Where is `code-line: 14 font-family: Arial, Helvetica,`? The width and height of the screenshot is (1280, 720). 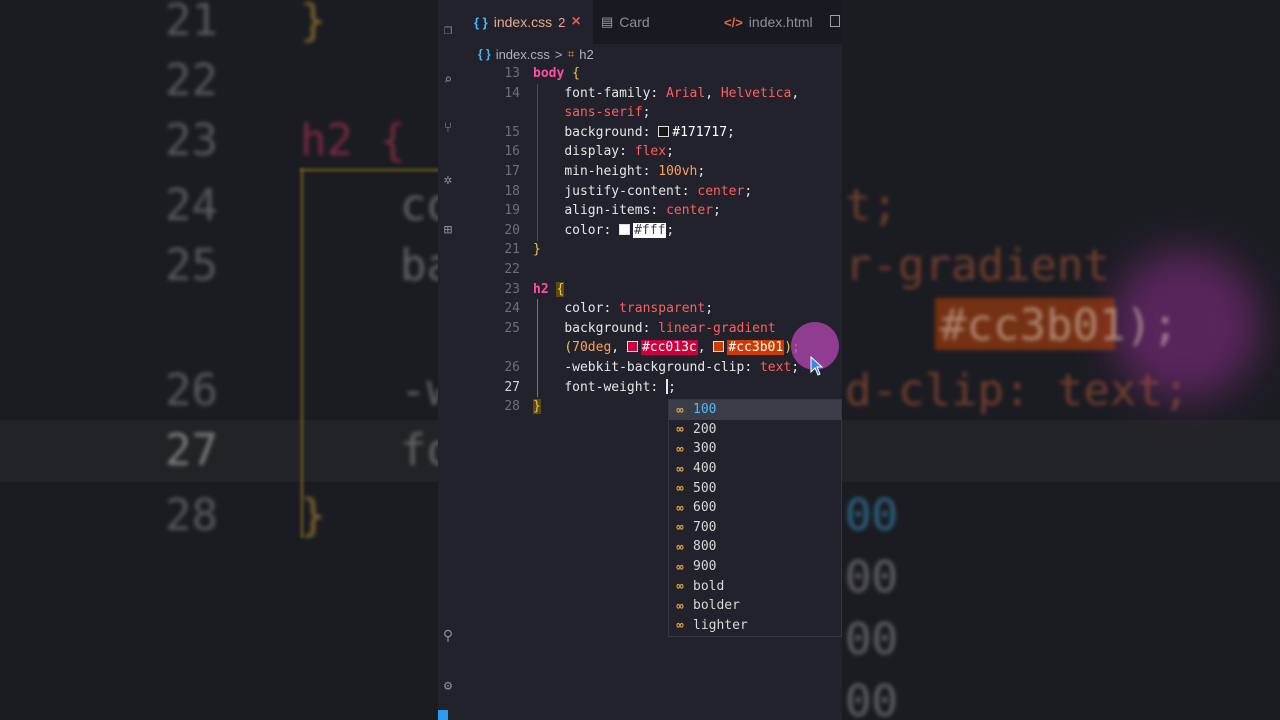 code-line: 14 font-family: Arial, Helvetica, is located at coordinates (652, 94).